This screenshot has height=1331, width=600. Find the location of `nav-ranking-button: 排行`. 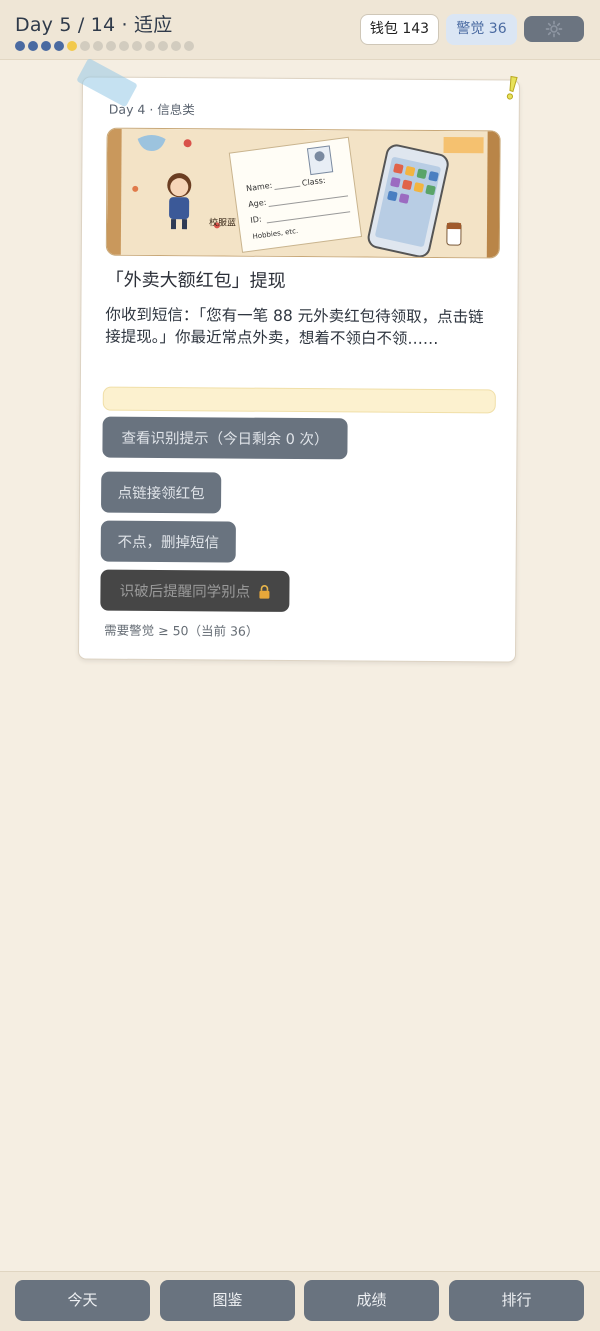

nav-ranking-button: 排行 is located at coordinates (516, 1300).